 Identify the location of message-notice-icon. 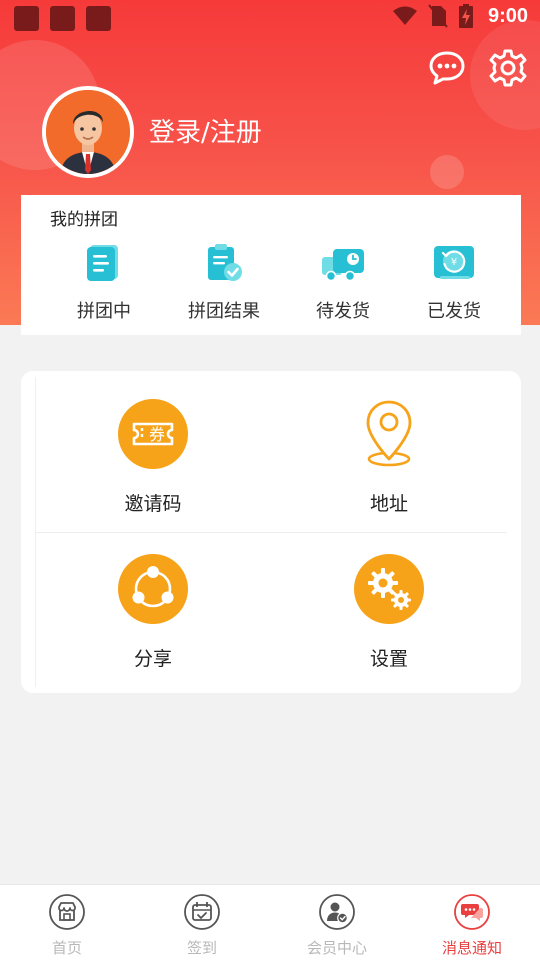
(472, 912).